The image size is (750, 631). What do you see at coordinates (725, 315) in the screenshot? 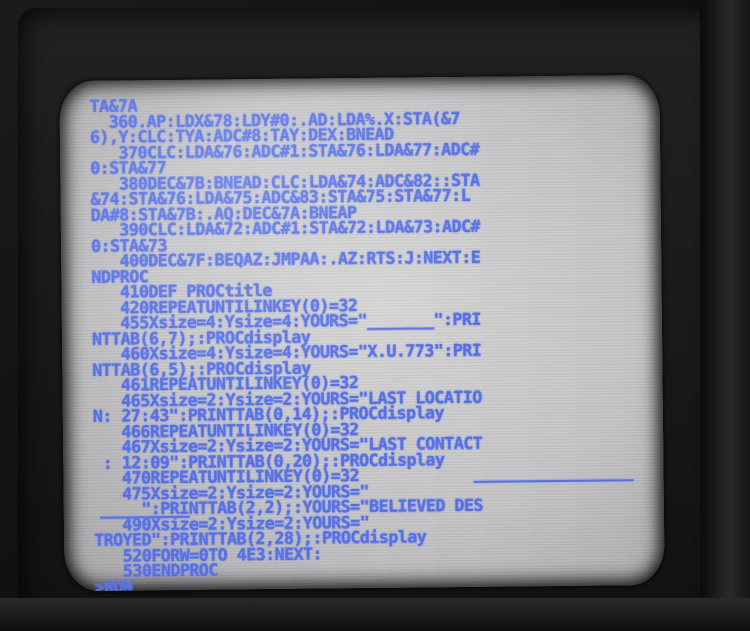
I see `monitor-bezel-edge` at bounding box center [725, 315].